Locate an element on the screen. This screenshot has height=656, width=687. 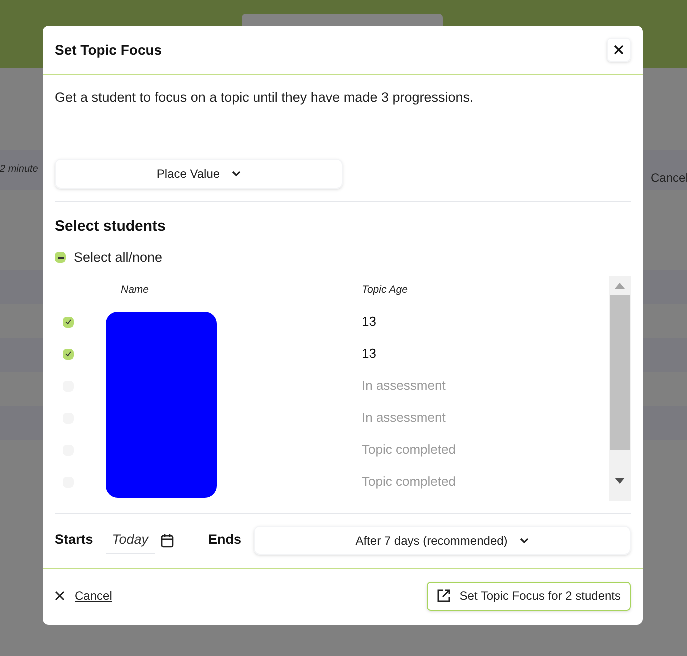
ends-label: Ends is located at coordinates (225, 540).